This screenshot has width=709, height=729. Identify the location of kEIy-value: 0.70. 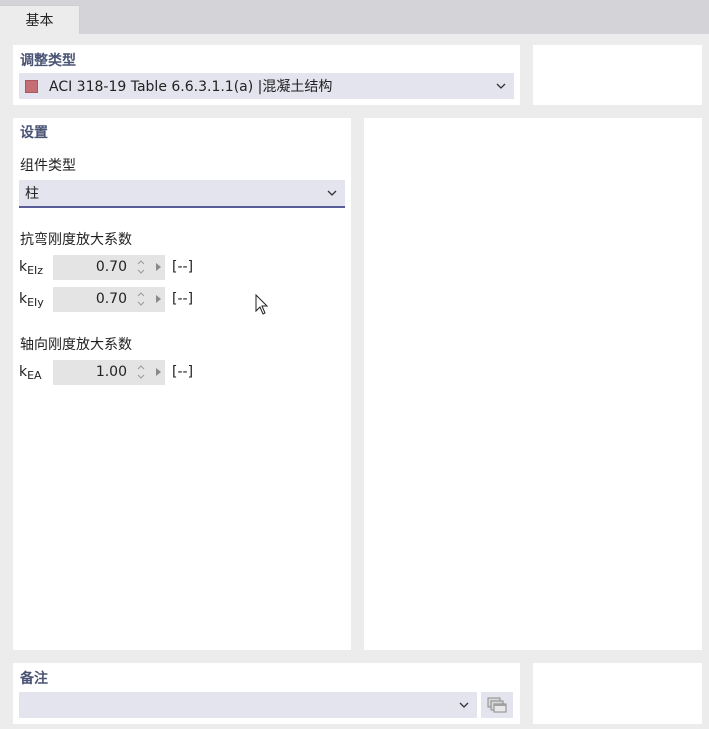
(111, 299).